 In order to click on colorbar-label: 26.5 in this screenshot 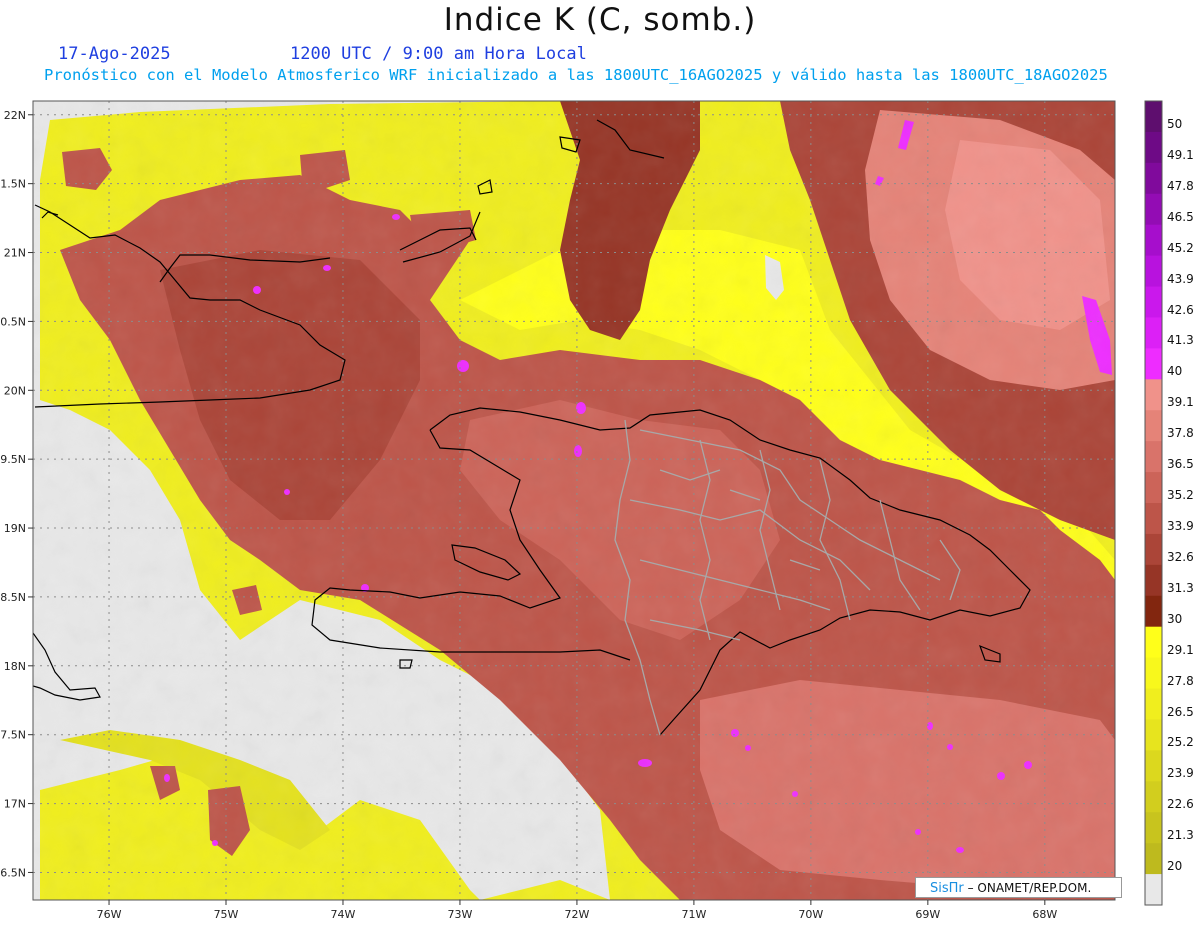, I will do `click(1180, 711)`.